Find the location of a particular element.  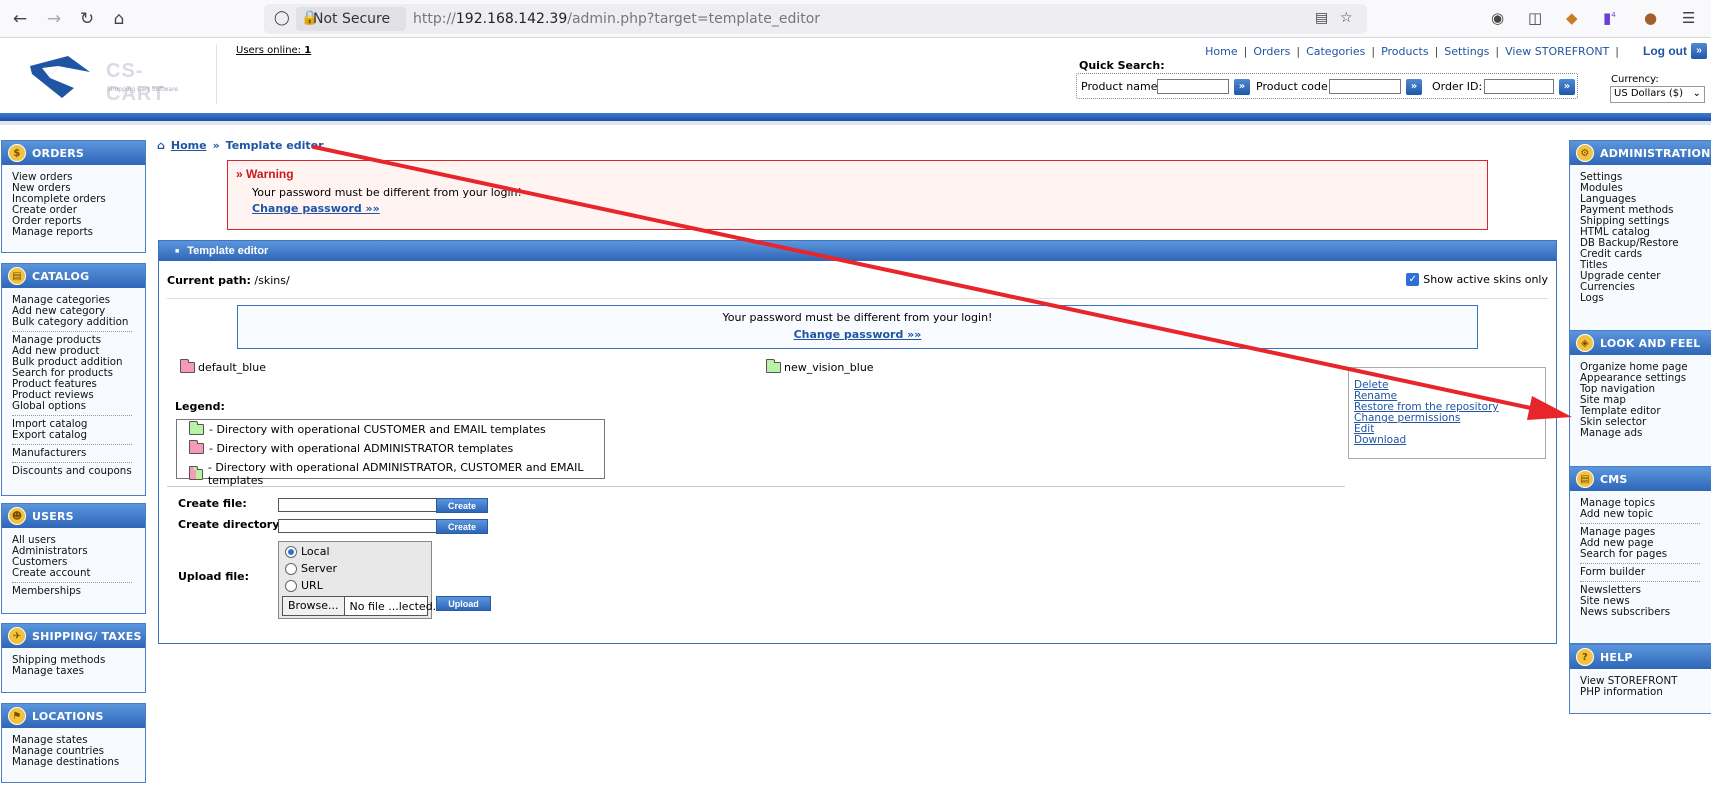

bookmark-star-icon: ☆ is located at coordinates (1346, 18).